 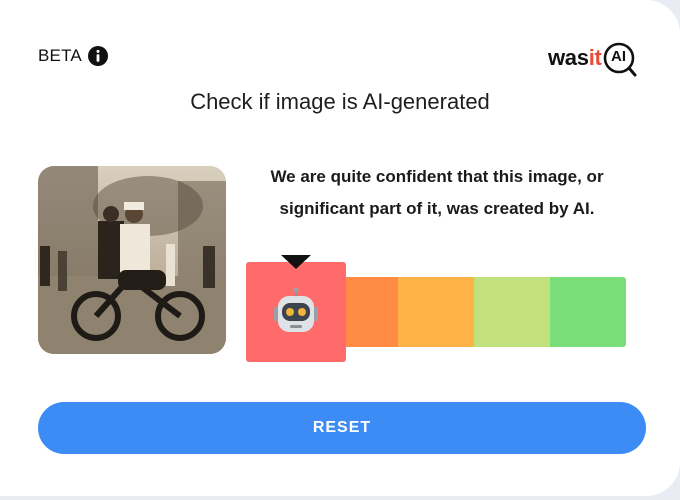 I want to click on page-title: Check if image is AI-generated, so click(x=340, y=101).